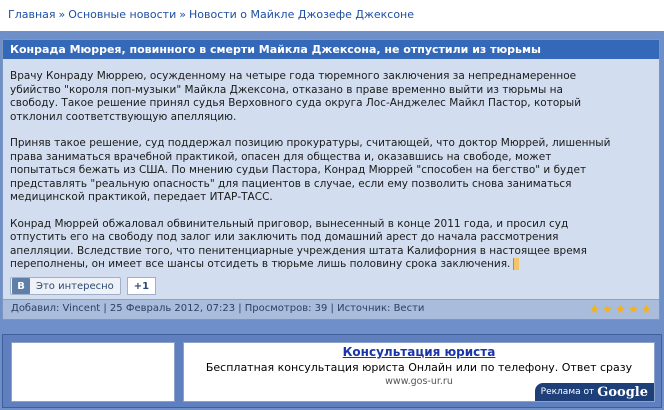 This screenshot has height=410, width=664. I want to click on ad-left-panel, so click(93, 372).